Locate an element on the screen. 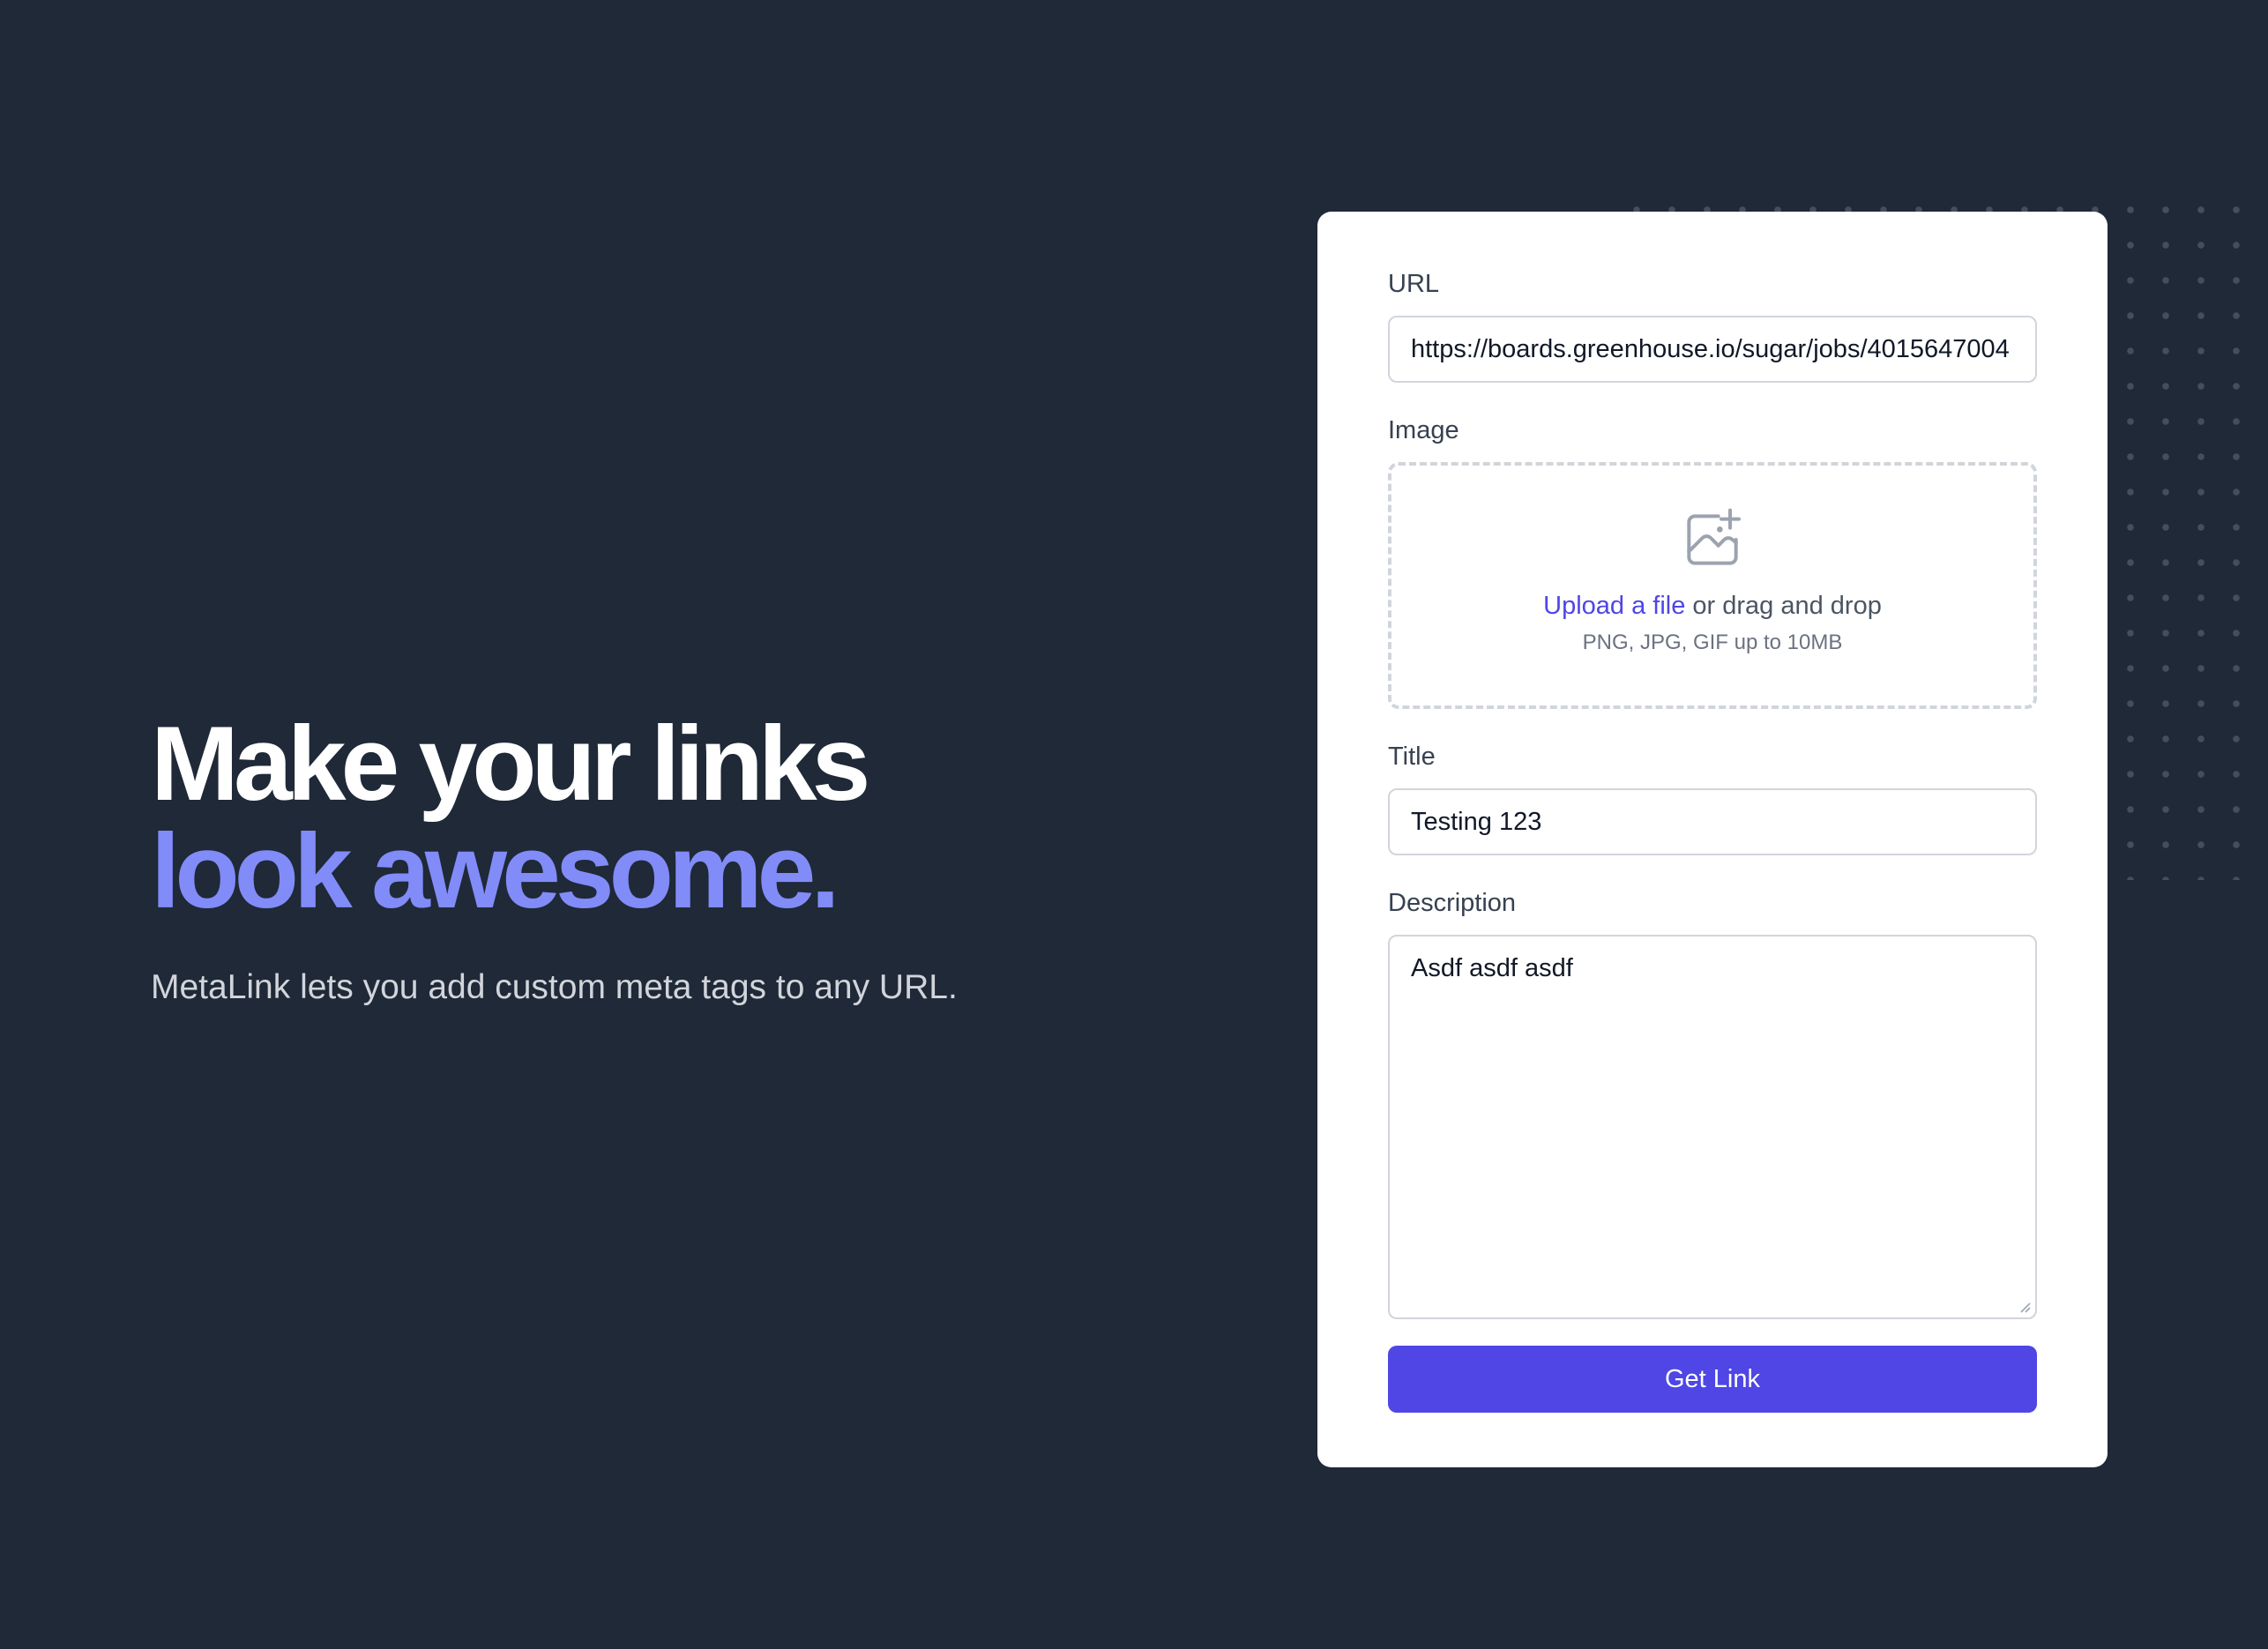 This screenshot has height=1649, width=2268. resize-handle-icon is located at coordinates (2024, 1306).